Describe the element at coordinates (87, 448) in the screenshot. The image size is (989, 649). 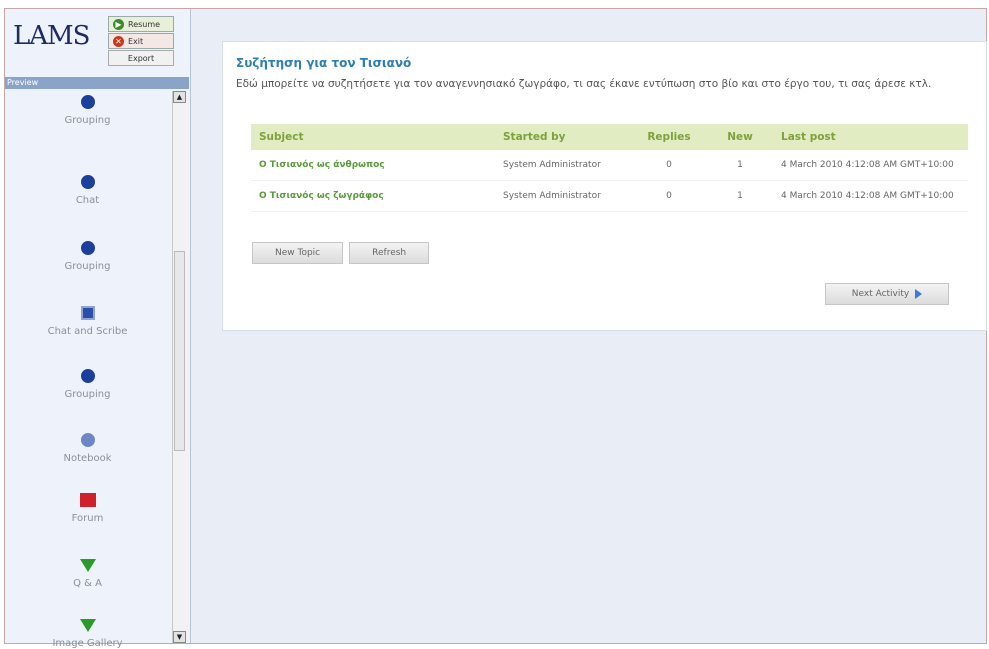
I see `activity-notebook: Notebook` at that location.